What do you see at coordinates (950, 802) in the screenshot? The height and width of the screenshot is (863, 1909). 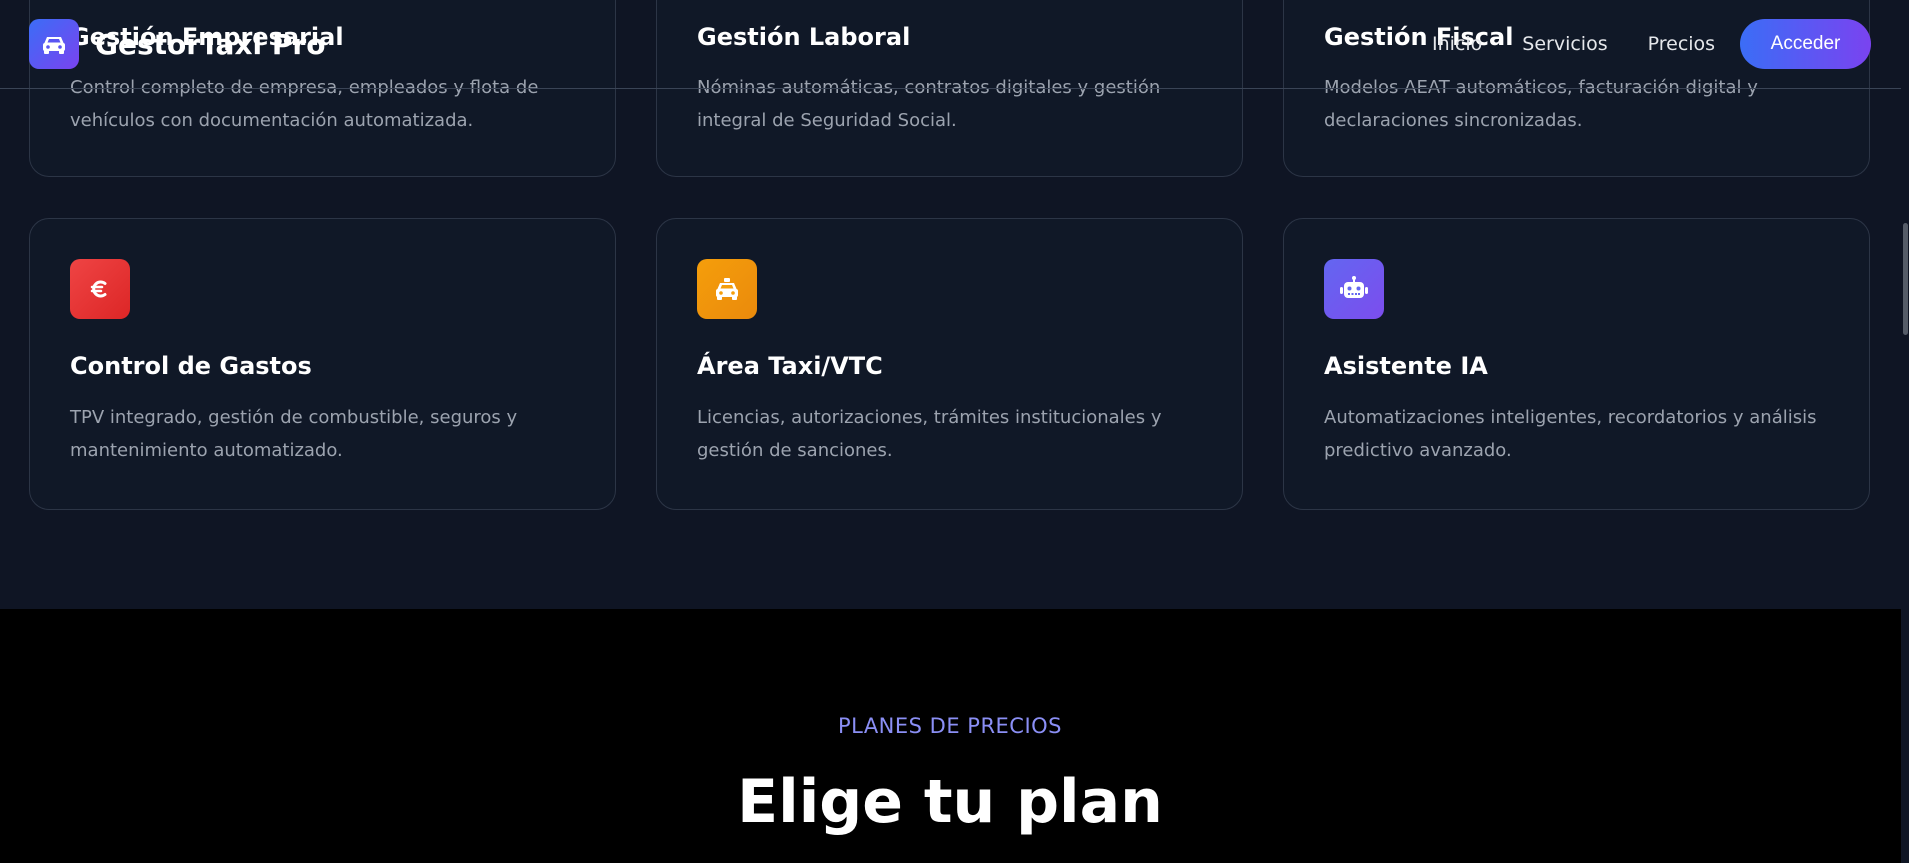 I see `pricing-title: Elige tu plan` at bounding box center [950, 802].